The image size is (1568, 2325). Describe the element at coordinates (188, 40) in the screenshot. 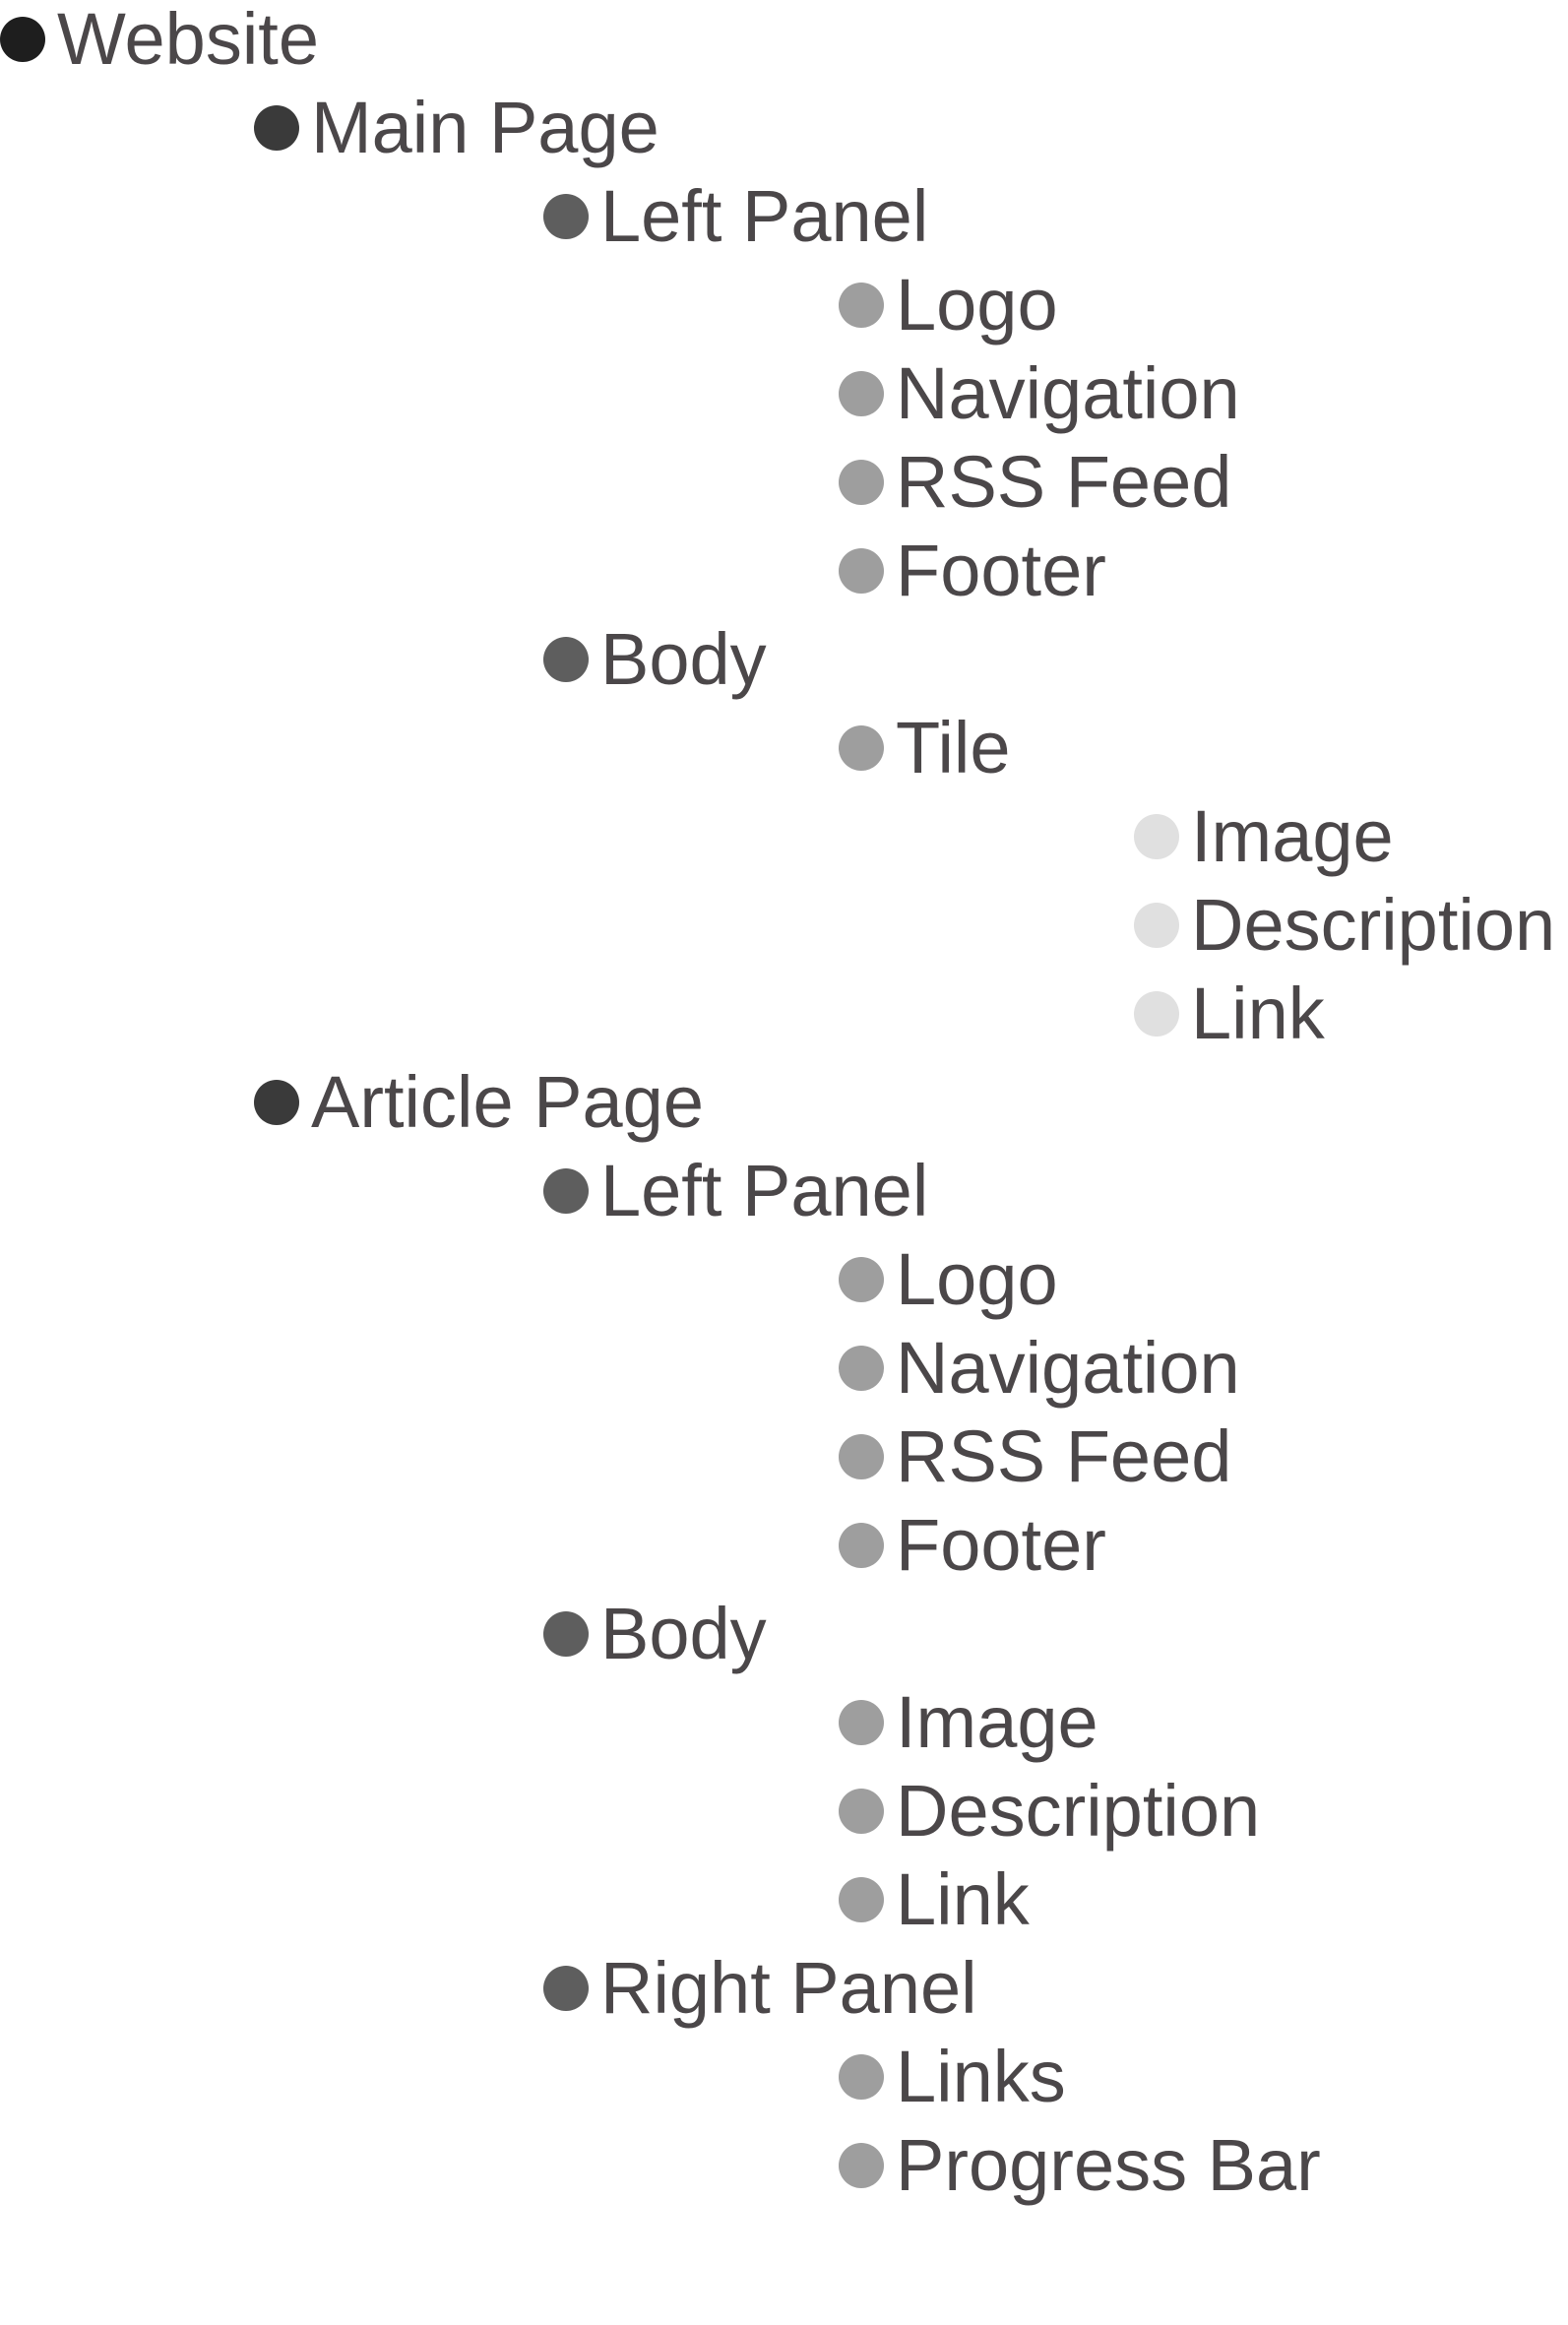

I see `outline-node-label: Website` at that location.